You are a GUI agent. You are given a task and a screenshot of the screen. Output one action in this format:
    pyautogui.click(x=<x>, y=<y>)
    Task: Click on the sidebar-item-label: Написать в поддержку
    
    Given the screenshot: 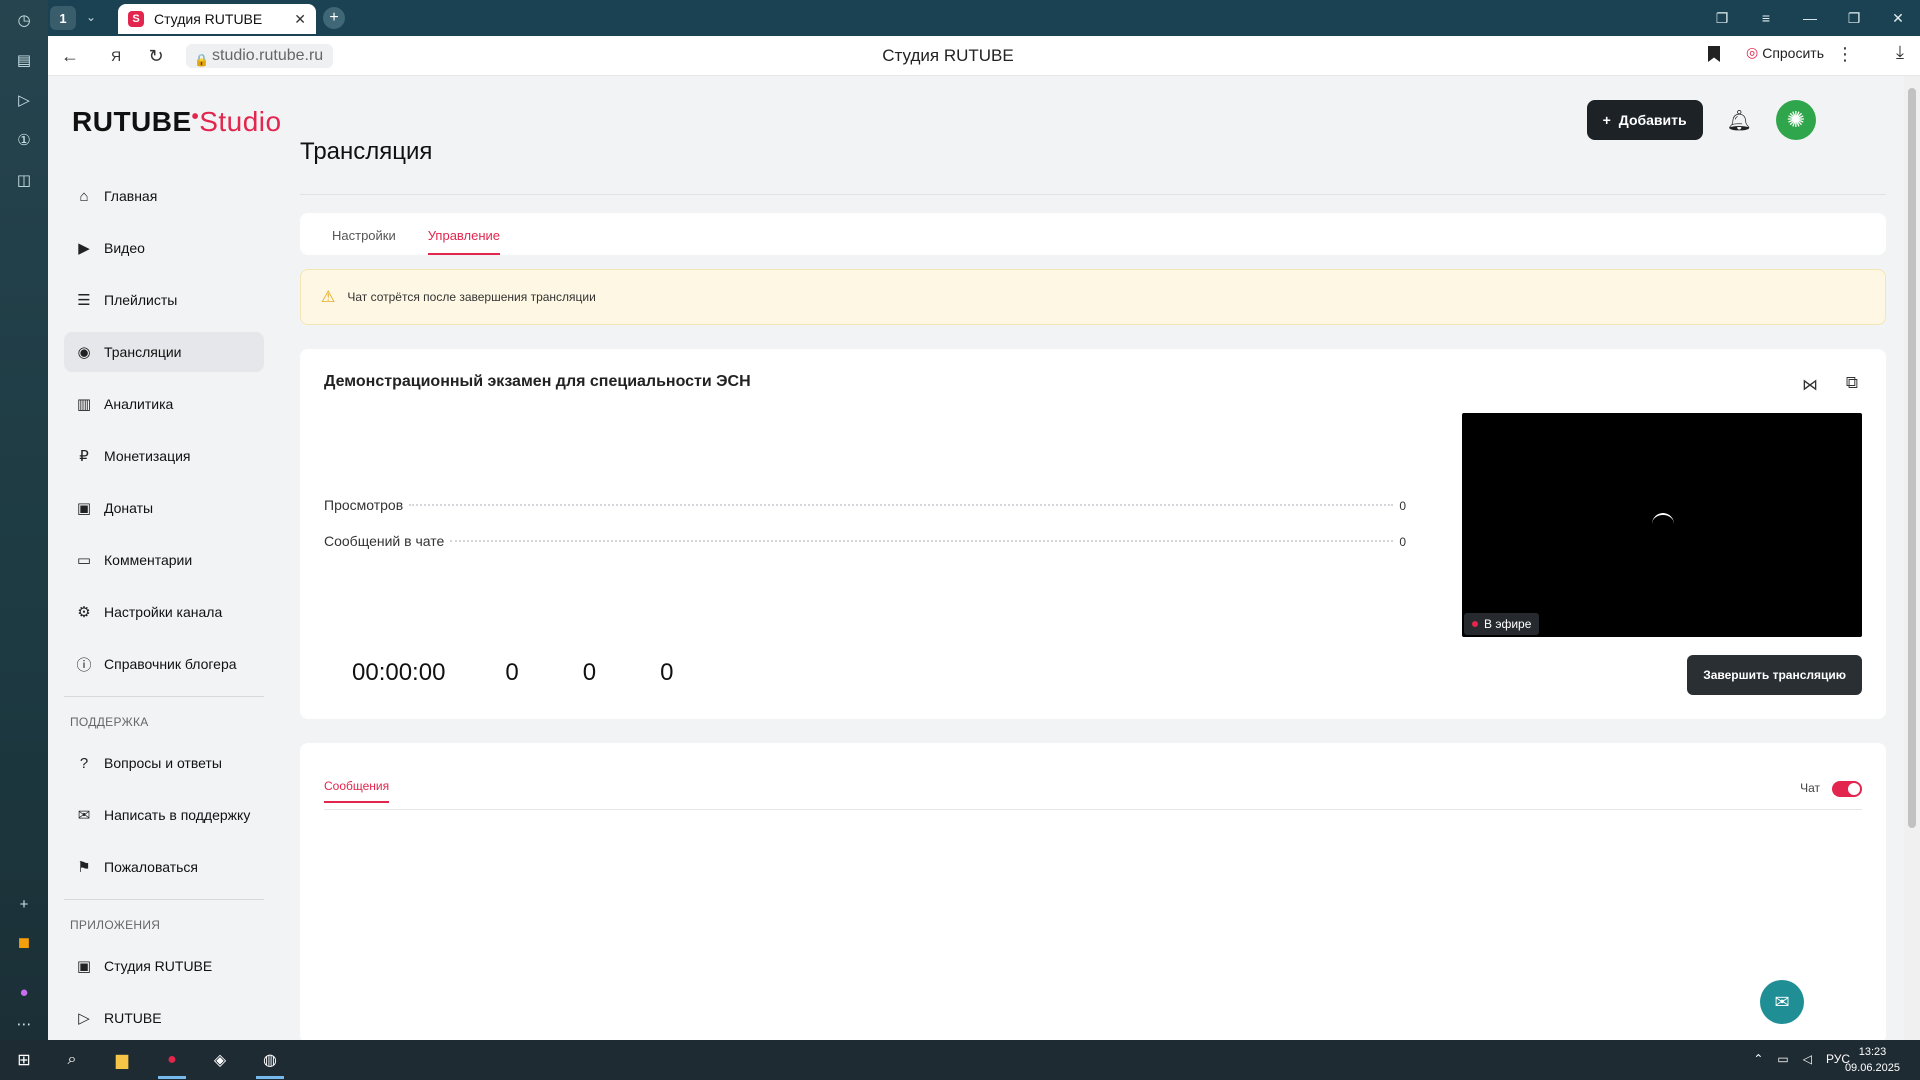 What is the action you would take?
    pyautogui.click(x=177, y=815)
    